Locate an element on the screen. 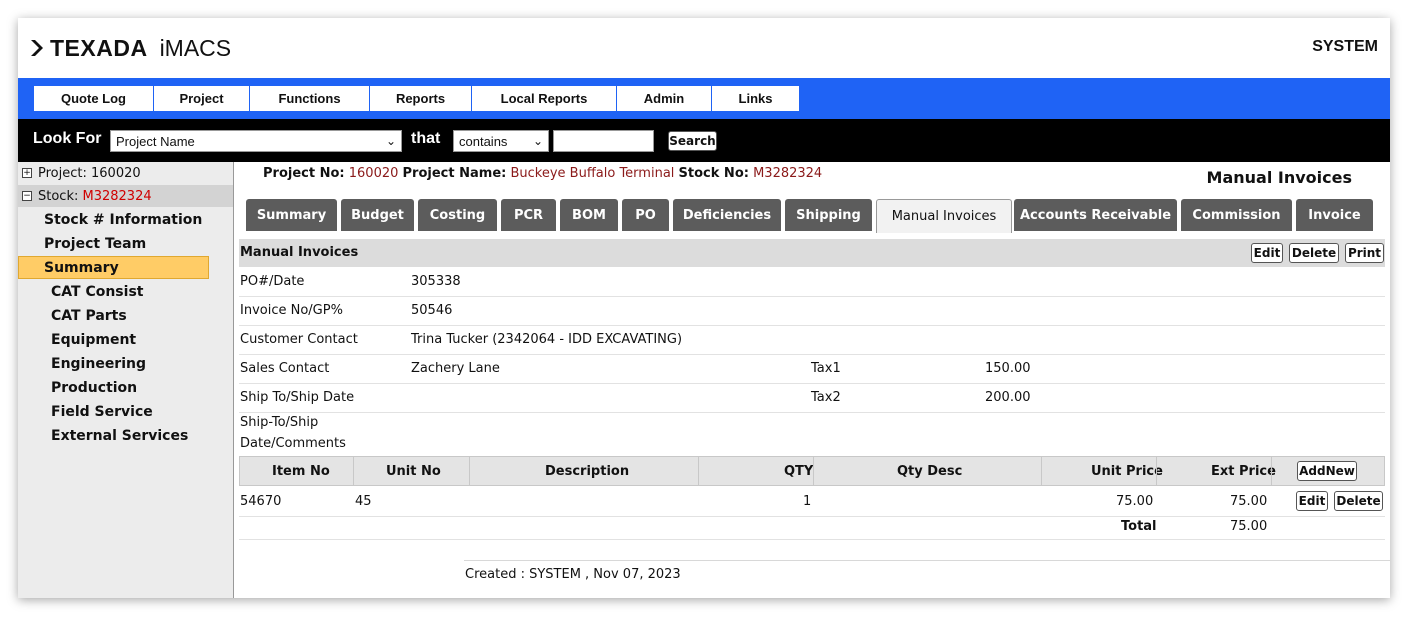  sidebar-item-production: Production is located at coordinates (94, 388).